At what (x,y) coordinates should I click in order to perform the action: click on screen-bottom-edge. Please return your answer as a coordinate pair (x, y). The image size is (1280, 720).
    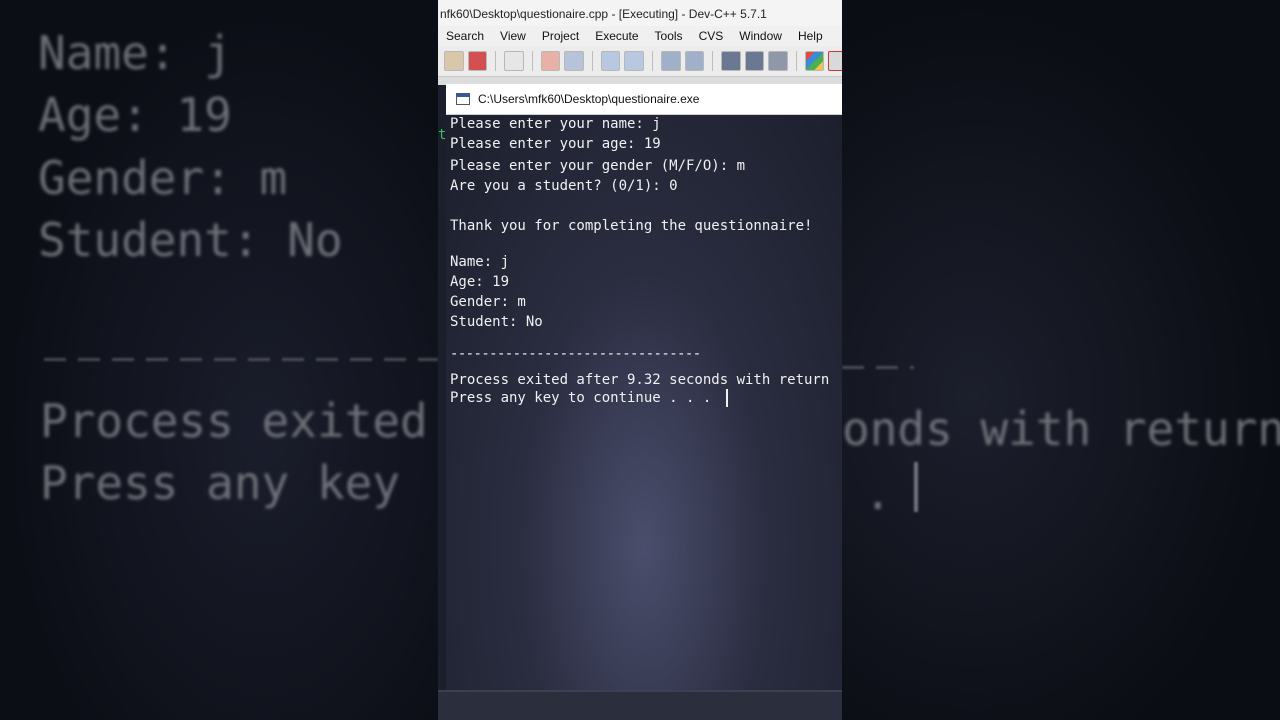
    Looking at the image, I should click on (640, 705).